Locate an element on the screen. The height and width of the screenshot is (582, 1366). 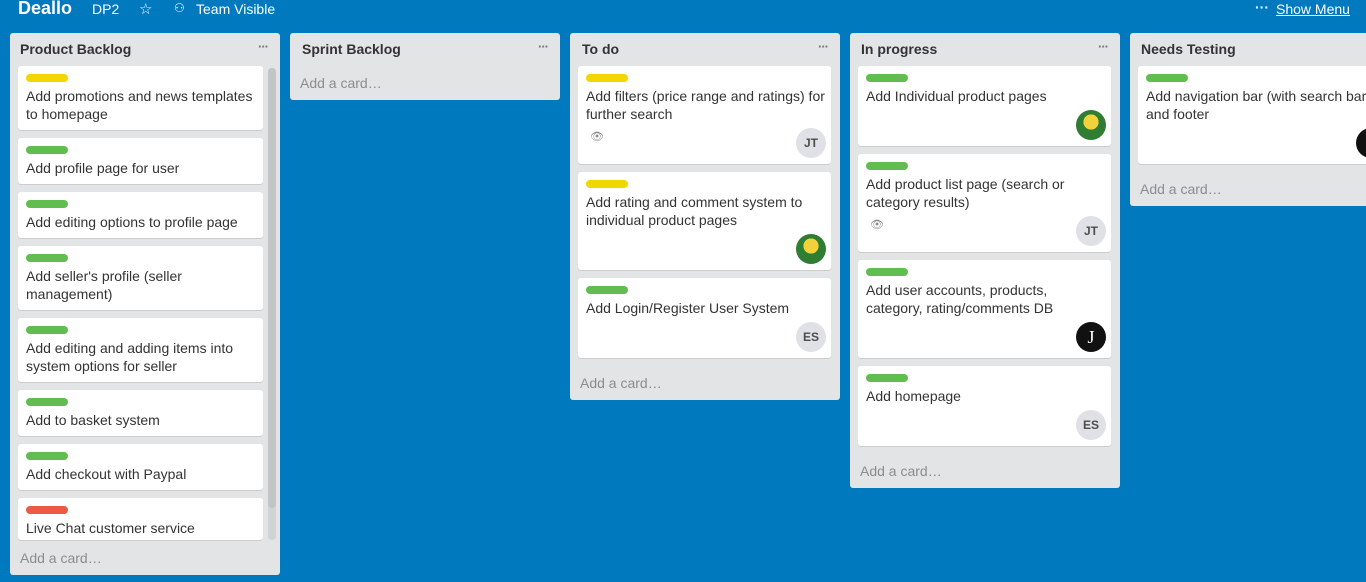
card-title: Live Chat customer service is located at coordinates (110, 528).